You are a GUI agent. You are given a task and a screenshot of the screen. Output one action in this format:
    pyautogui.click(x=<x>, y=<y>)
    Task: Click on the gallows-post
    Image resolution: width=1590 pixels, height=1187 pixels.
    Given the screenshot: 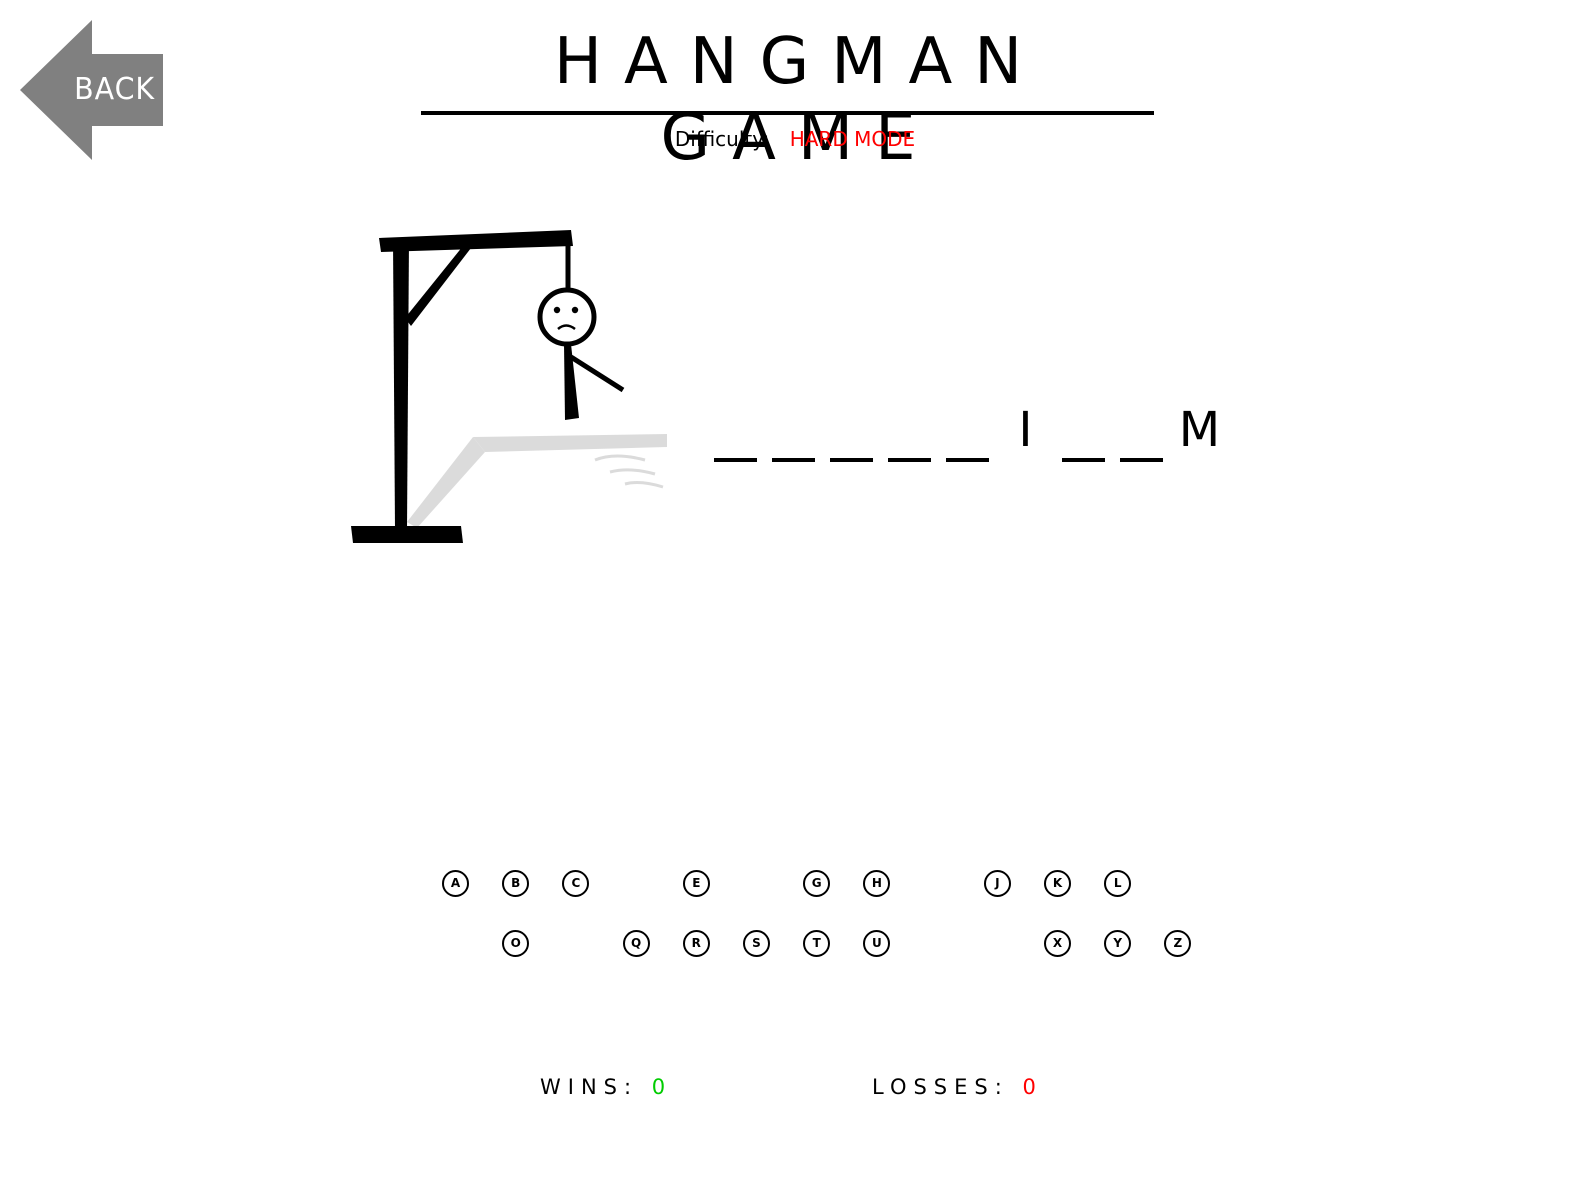 What is the action you would take?
    pyautogui.click(x=401, y=384)
    